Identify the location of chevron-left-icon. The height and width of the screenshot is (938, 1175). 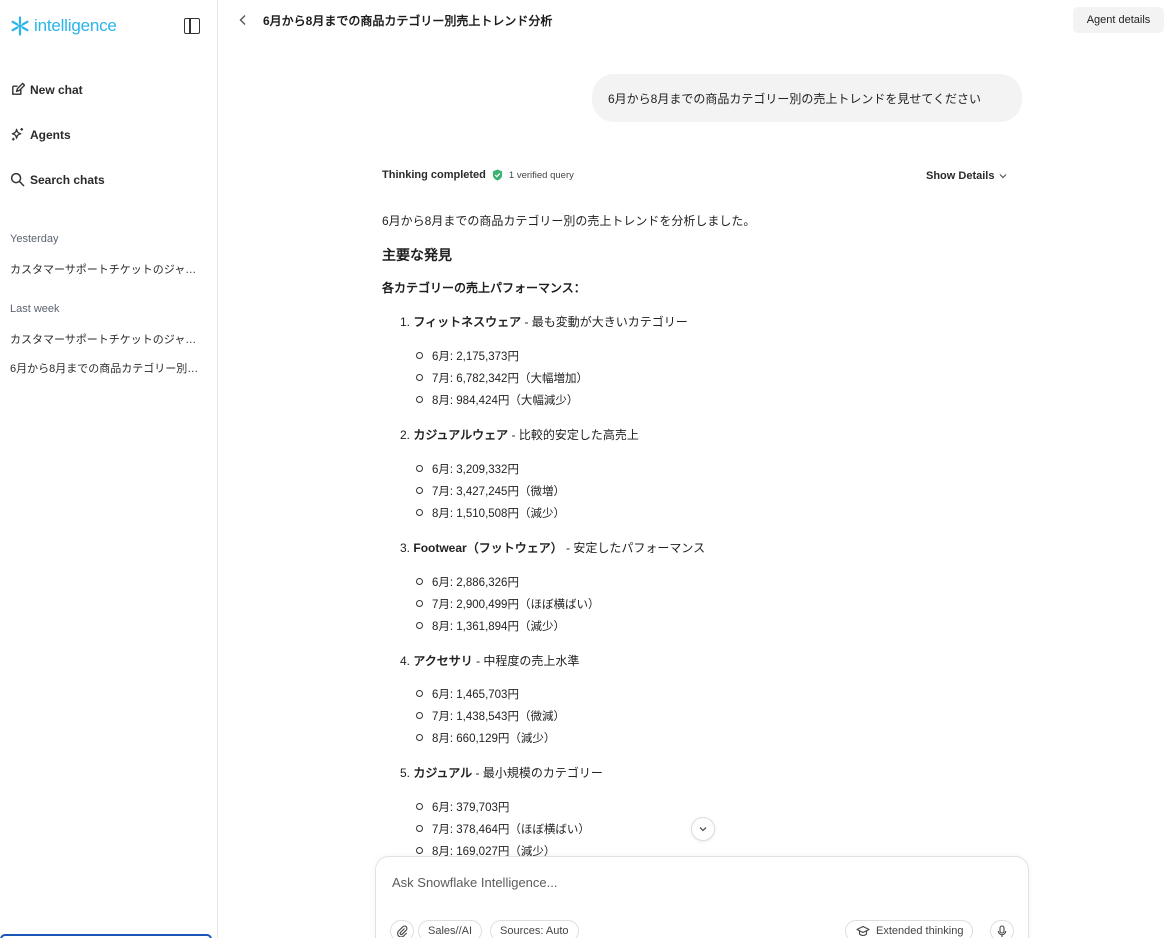
(242, 20).